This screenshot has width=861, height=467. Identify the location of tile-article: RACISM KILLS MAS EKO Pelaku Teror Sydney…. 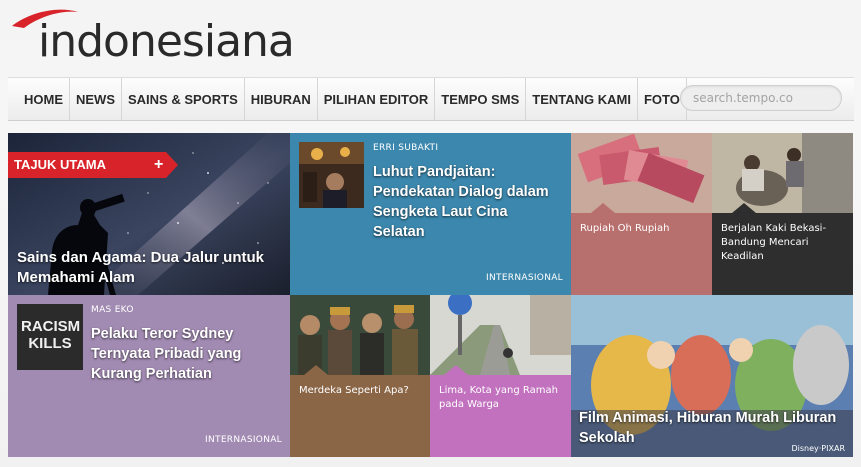
(149, 376).